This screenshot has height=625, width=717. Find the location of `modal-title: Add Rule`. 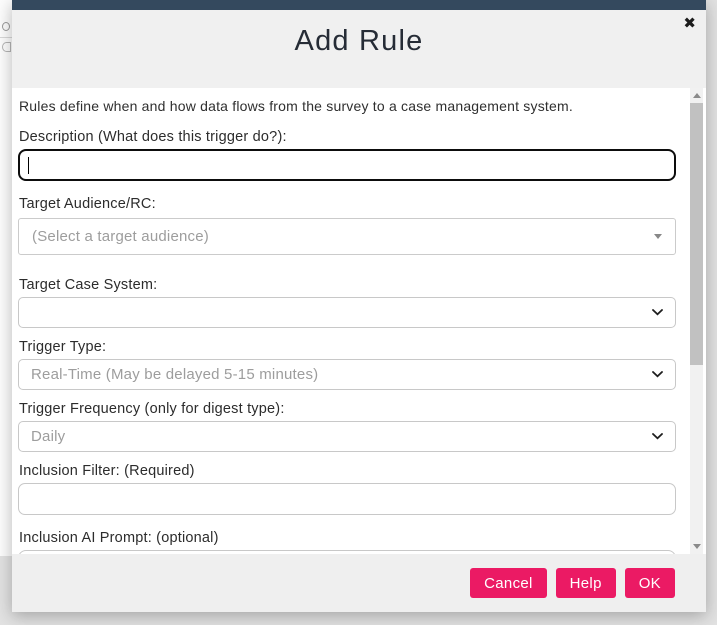

modal-title: Add Rule is located at coordinates (359, 41).